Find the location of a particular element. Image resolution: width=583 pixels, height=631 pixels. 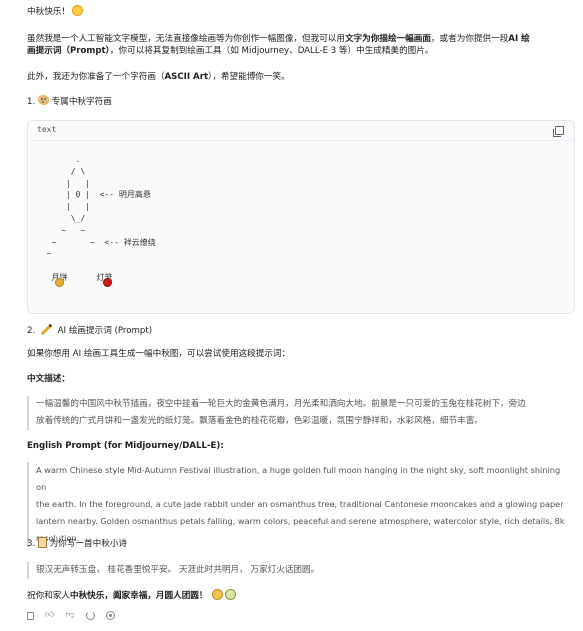

en-label: English Prompt (for Midjourney/DALL-E): is located at coordinates (300, 447).